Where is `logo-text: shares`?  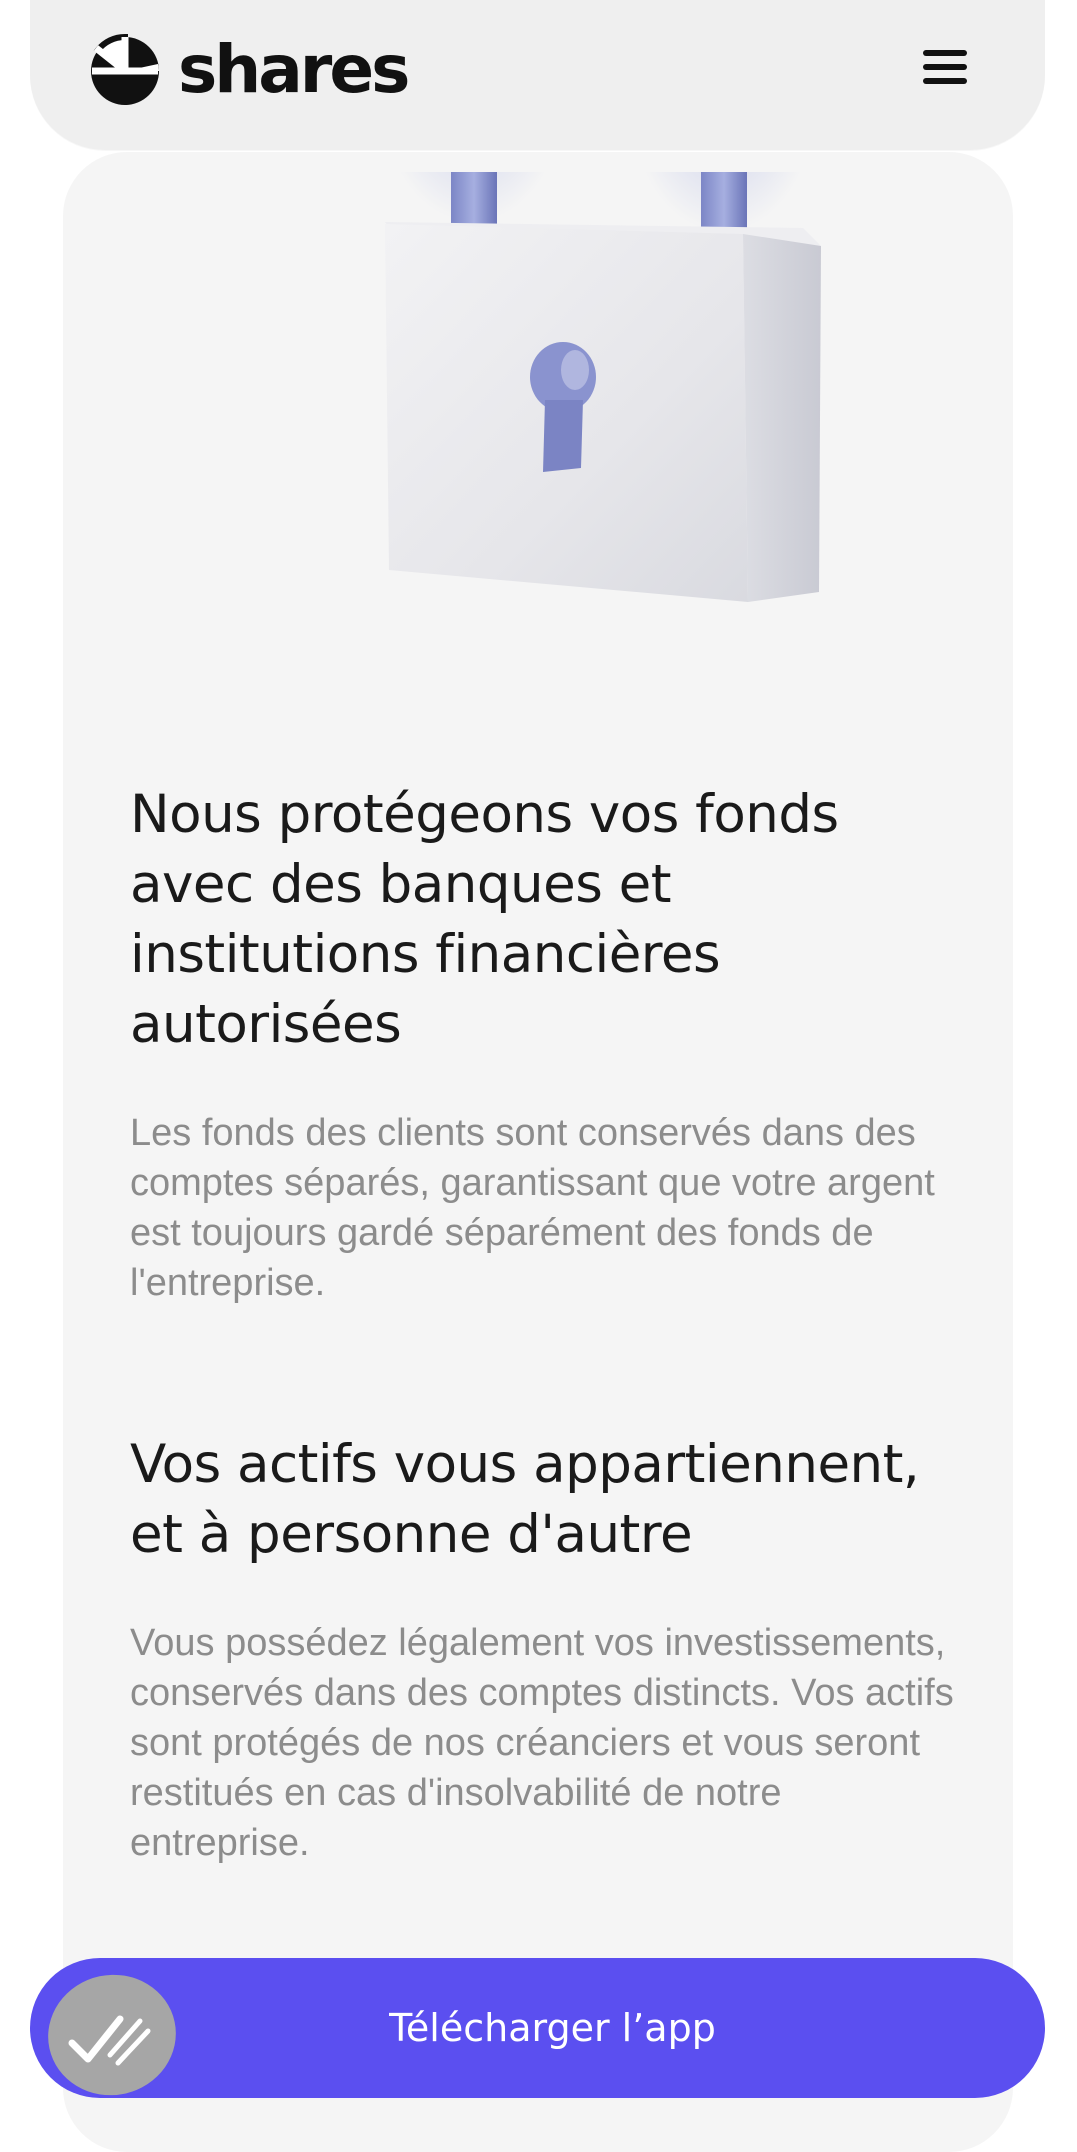
logo-text: shares is located at coordinates (294, 69).